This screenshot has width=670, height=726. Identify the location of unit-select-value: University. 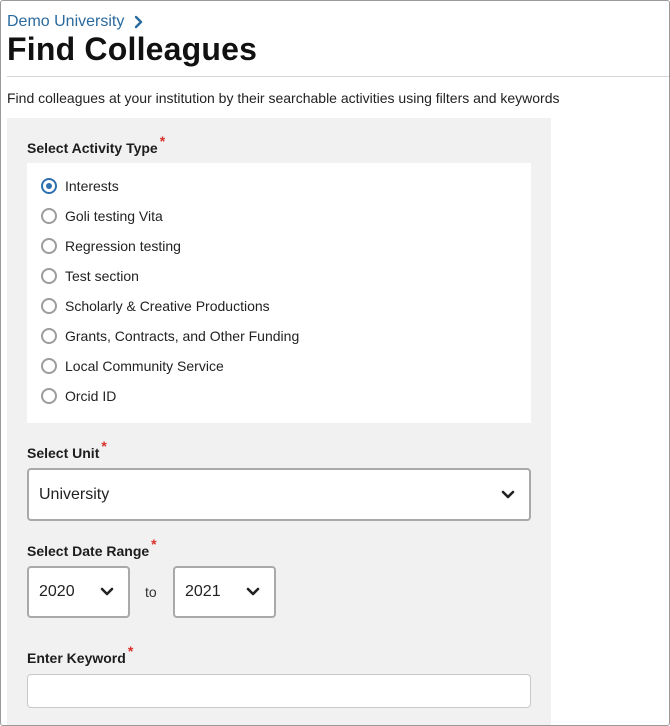
(74, 494).